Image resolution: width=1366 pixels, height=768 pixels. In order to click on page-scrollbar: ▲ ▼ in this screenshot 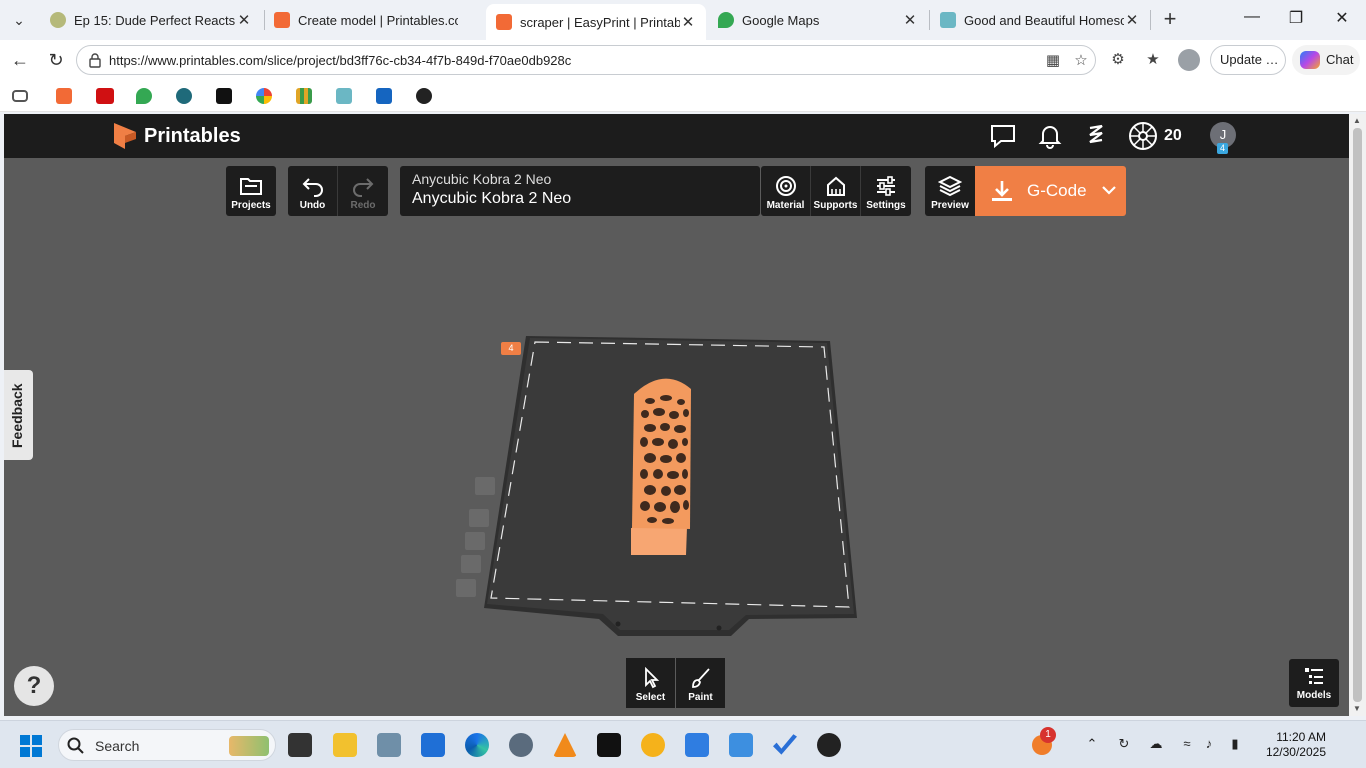, I will do `click(1357, 415)`.